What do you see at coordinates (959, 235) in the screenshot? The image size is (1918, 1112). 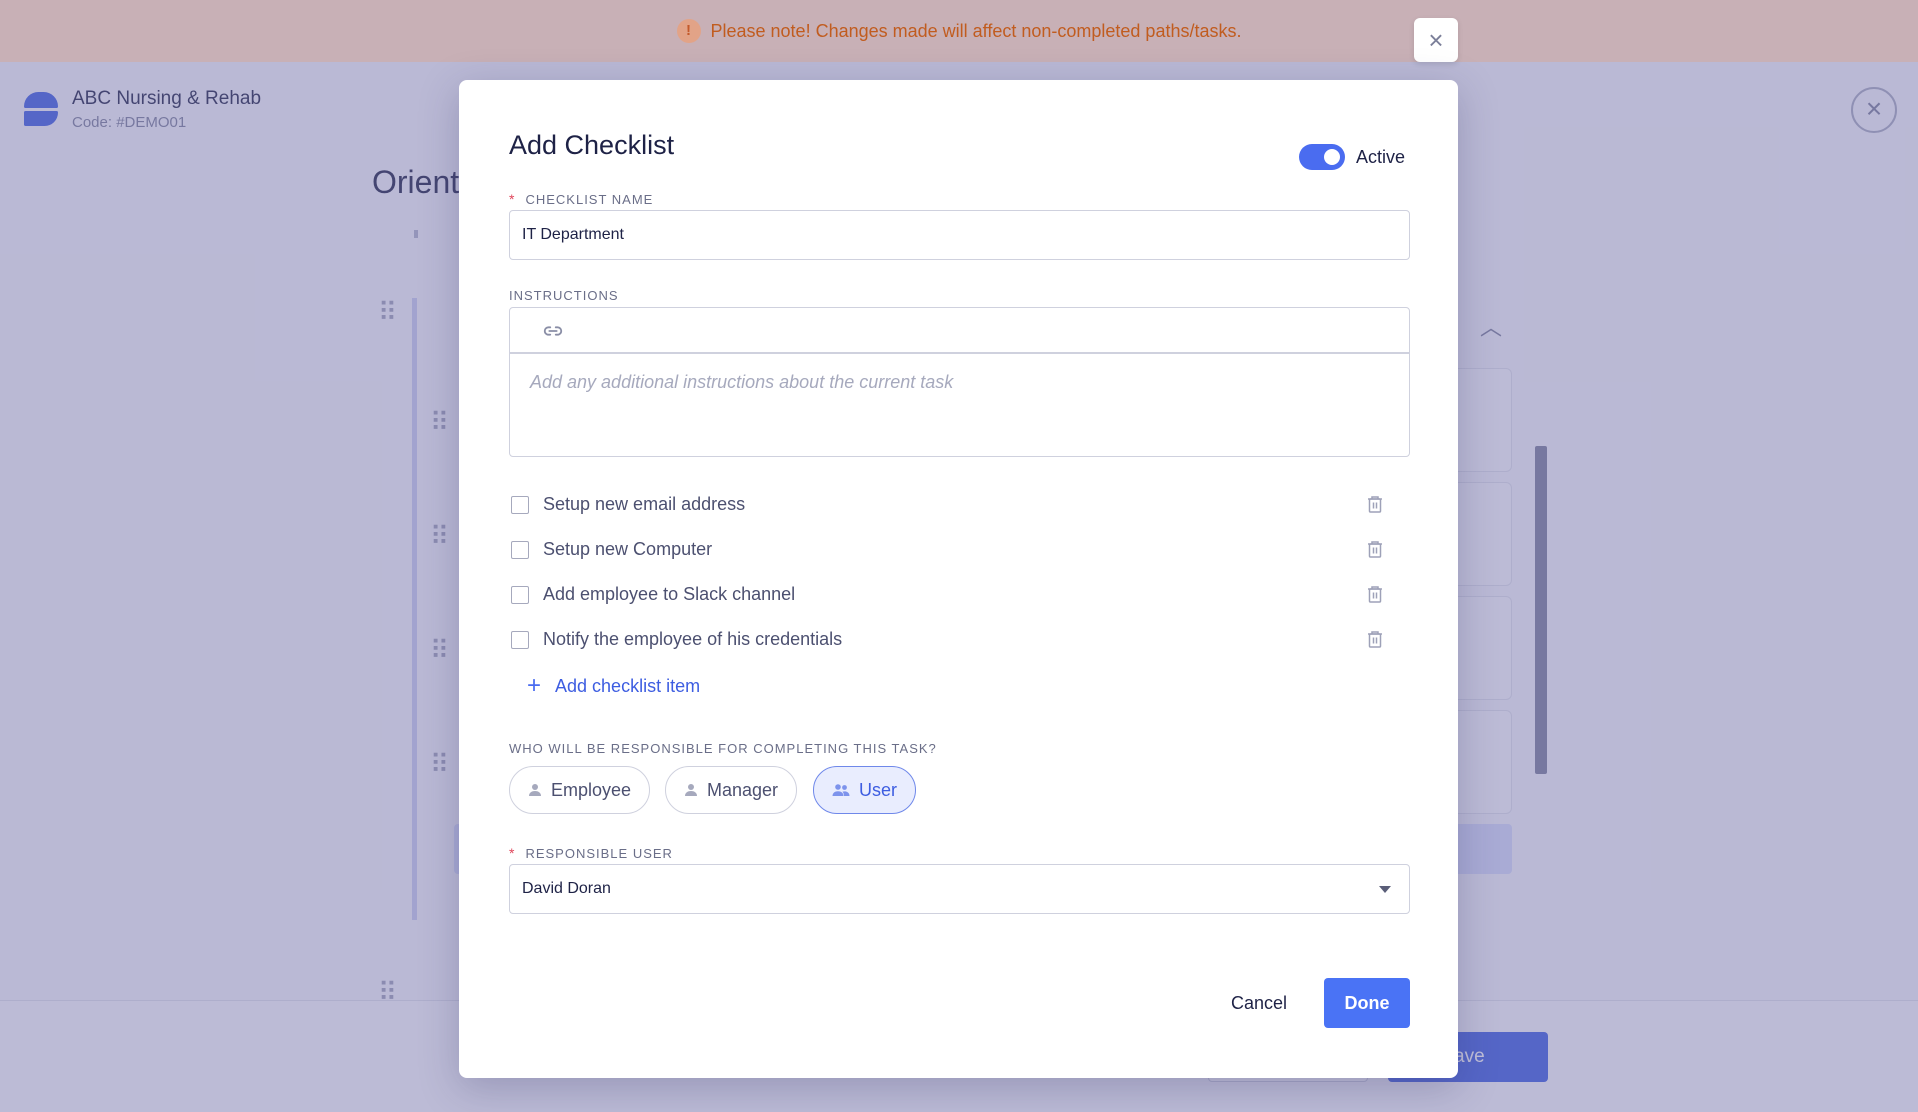 I see `checklist-name-input: IT Department` at bounding box center [959, 235].